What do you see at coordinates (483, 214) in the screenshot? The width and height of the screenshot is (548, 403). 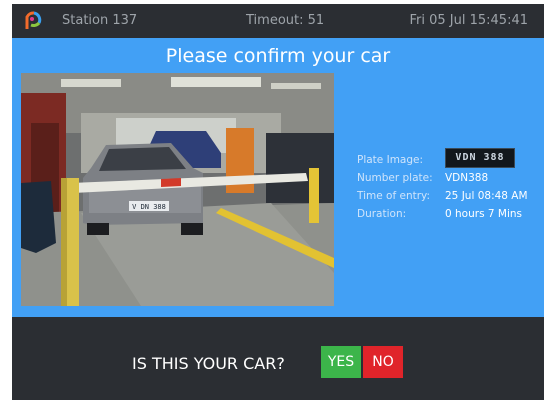 I see `duration-value: 0 hours 7 Mins` at bounding box center [483, 214].